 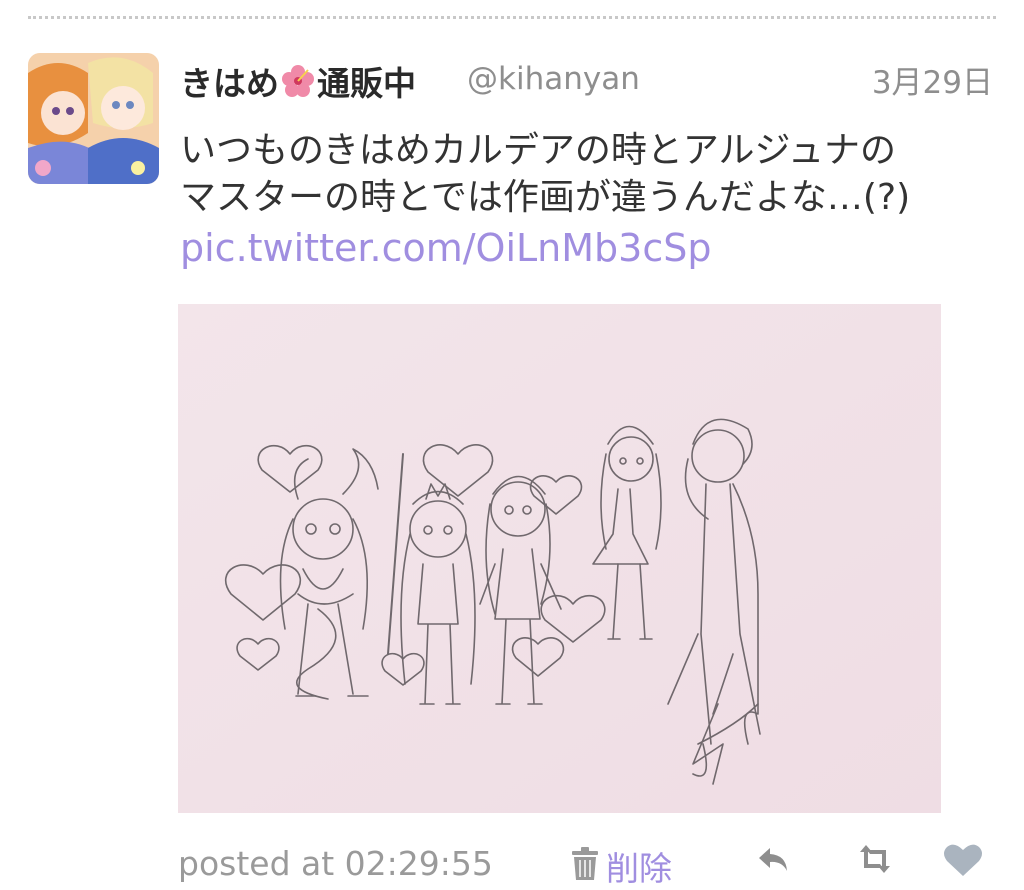 I want to click on posted-at-timestamp: posted at 02:29:55, so click(x=335, y=863).